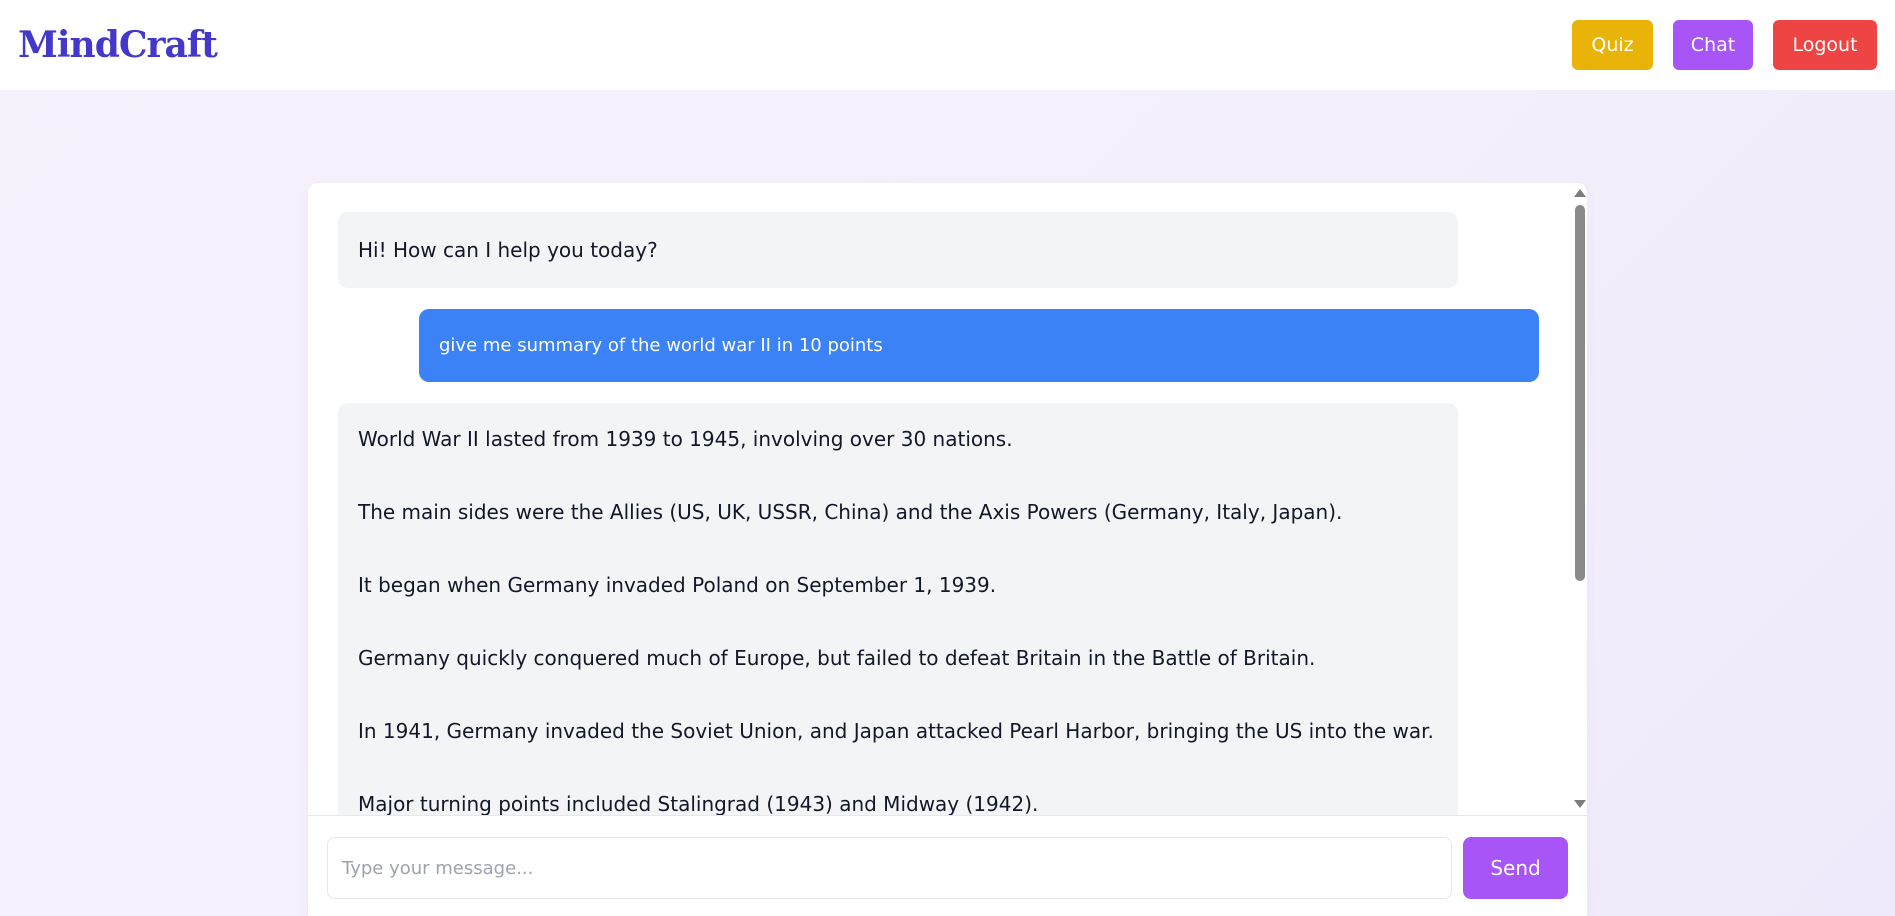 The image size is (1895, 916). I want to click on scroll-thumb, so click(1580, 393).